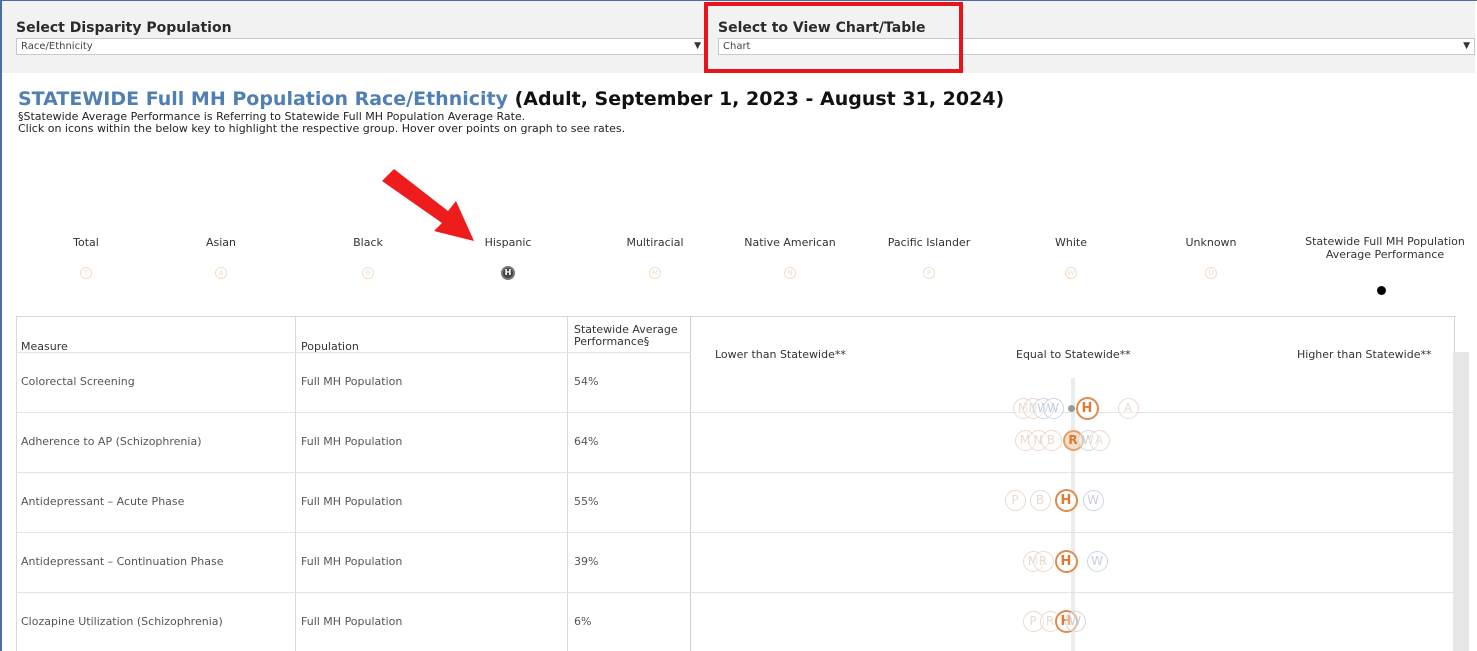 This screenshot has height=651, width=1477. Describe the element at coordinates (221, 273) in the screenshot. I see `legend-asian-icon: A` at that location.